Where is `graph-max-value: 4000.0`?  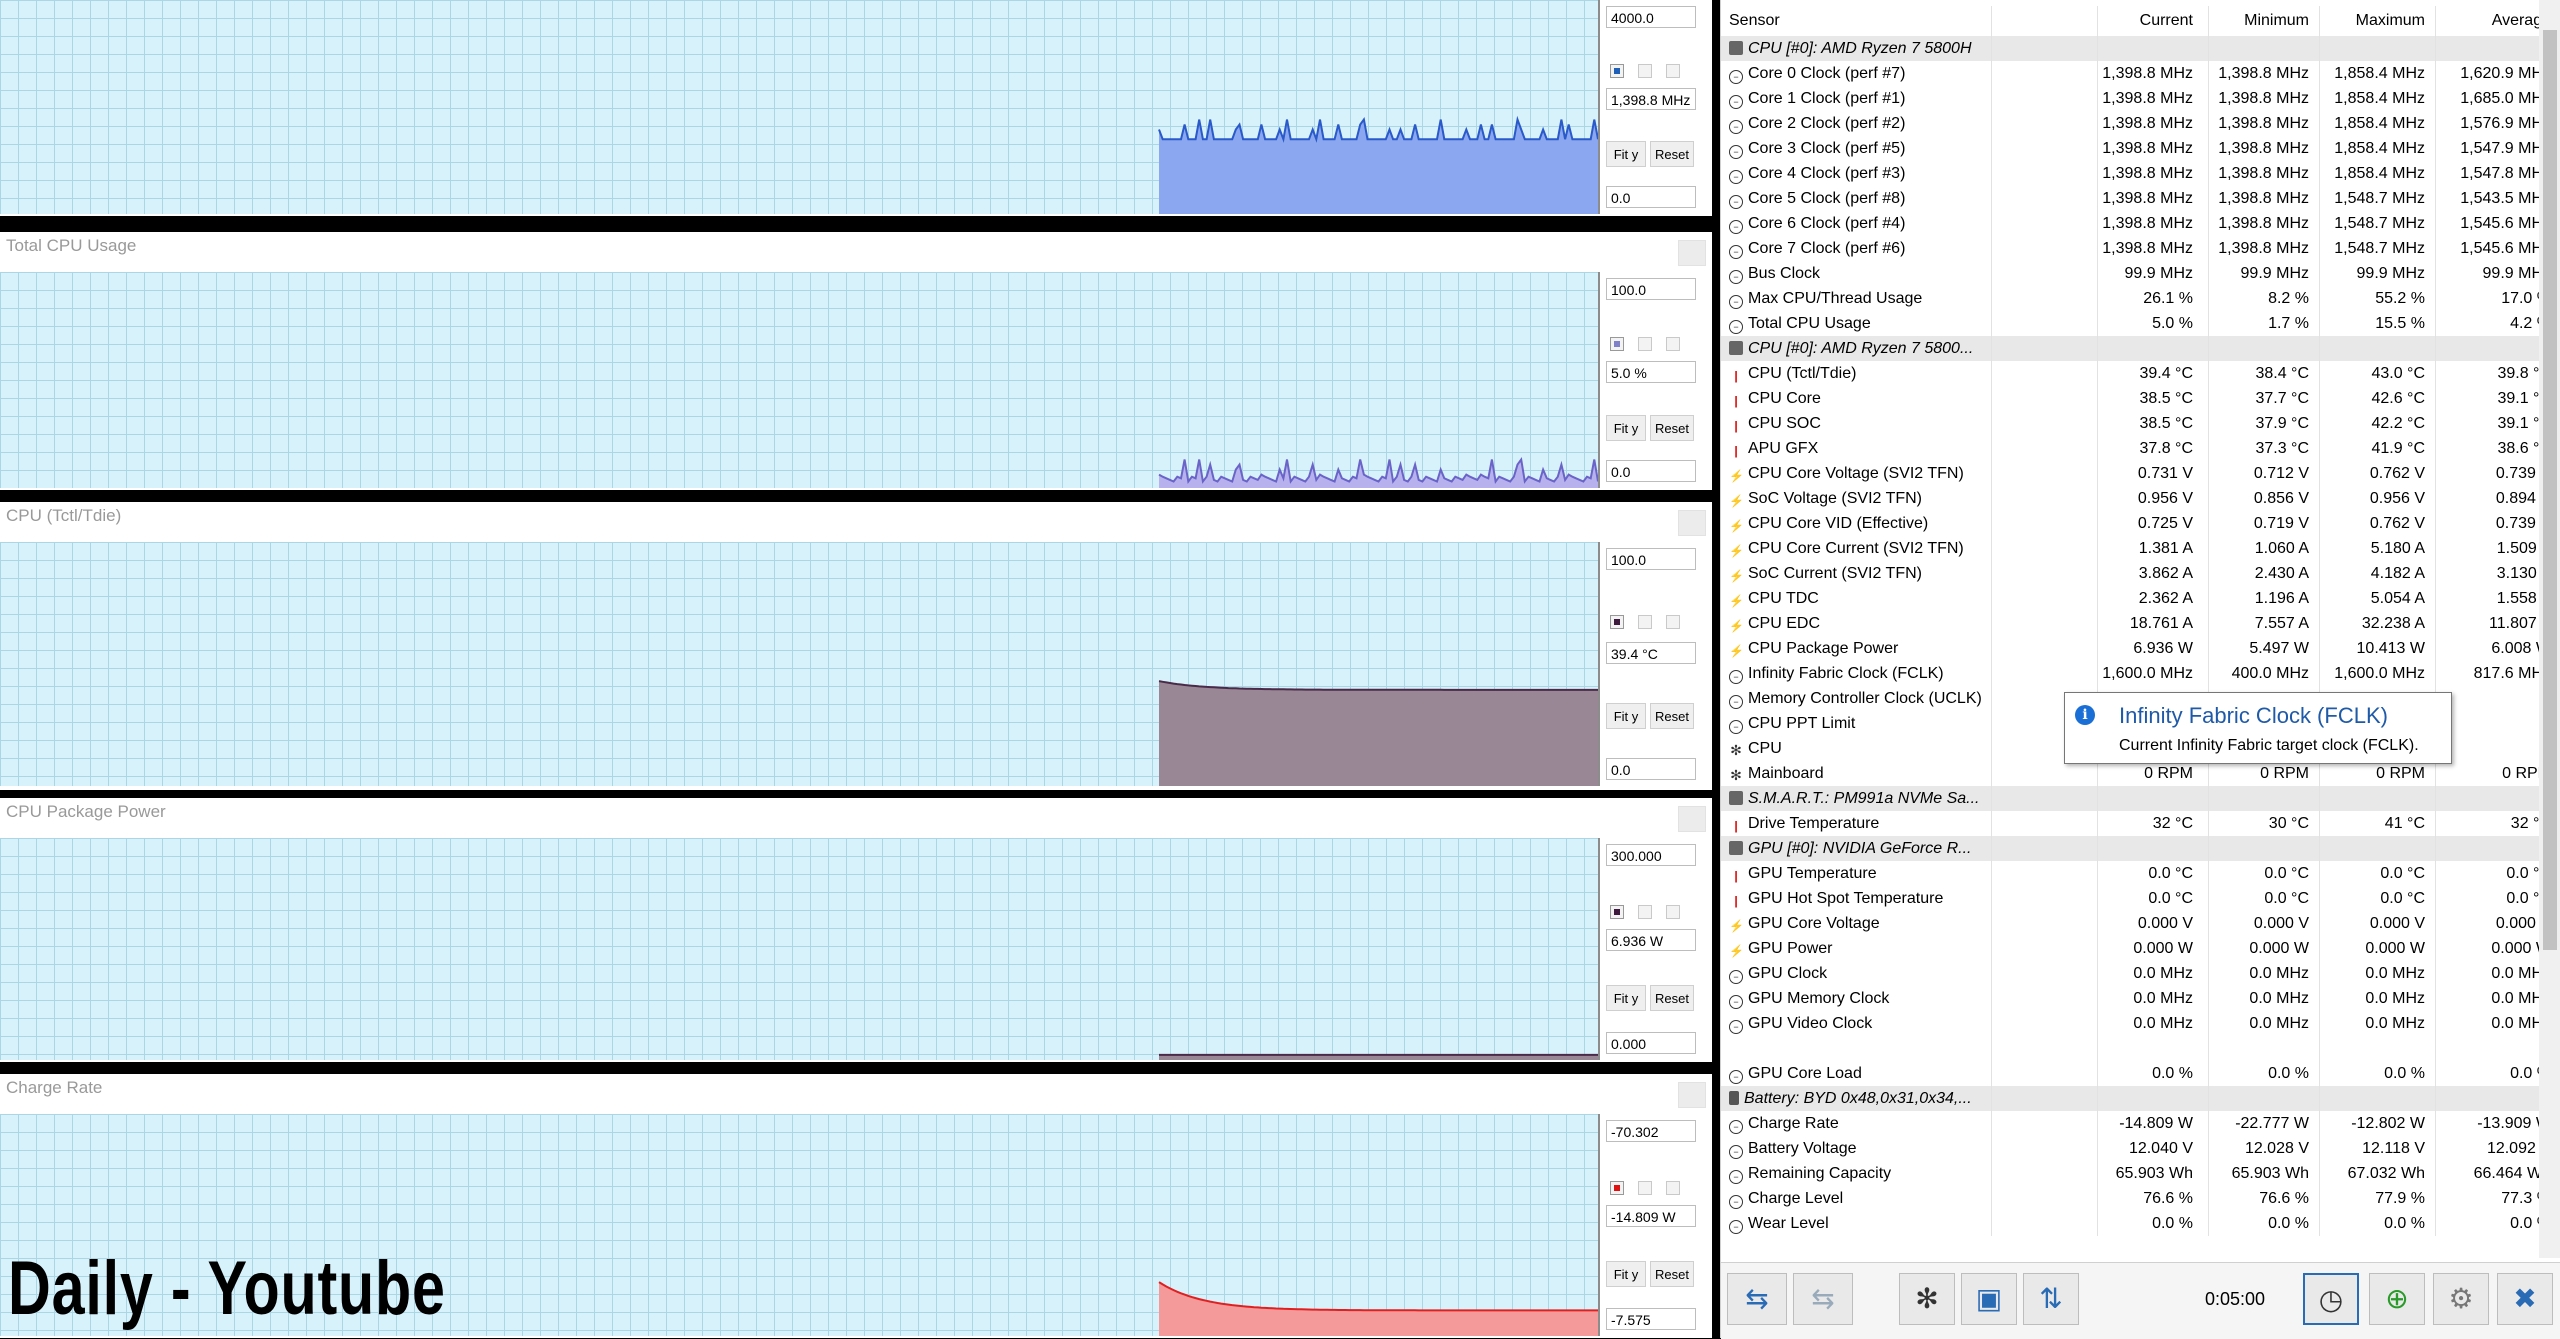
graph-max-value: 4000.0 is located at coordinates (1651, 17).